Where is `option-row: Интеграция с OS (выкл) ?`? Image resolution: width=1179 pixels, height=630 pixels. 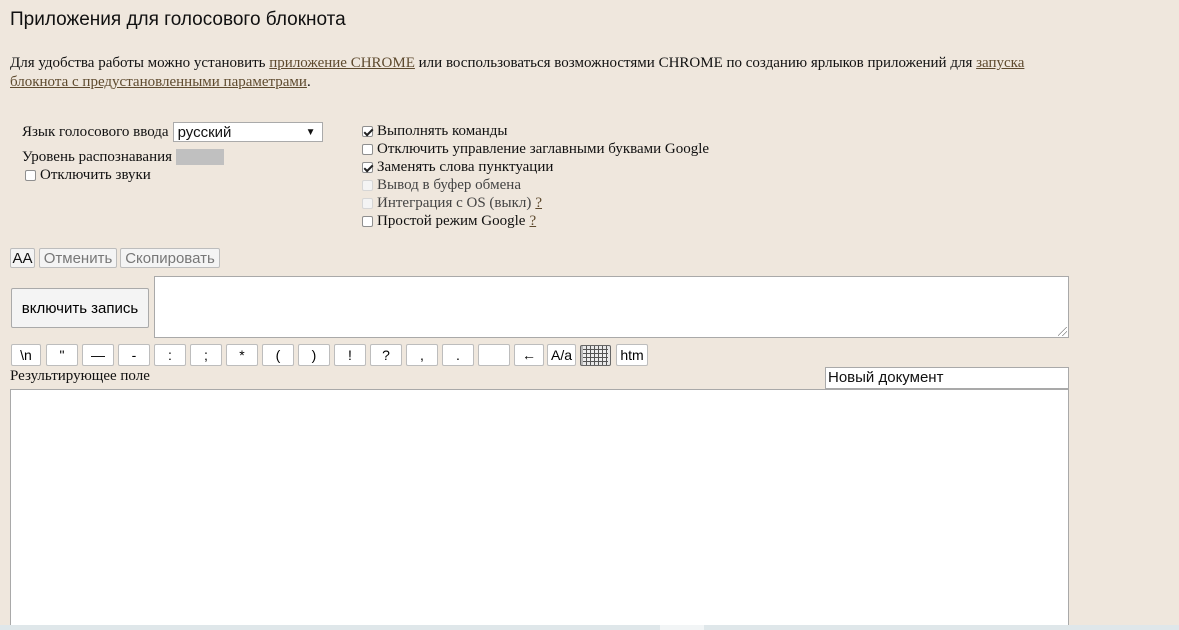 option-row: Интеграция с OS (выкл) ? is located at coordinates (535, 203).